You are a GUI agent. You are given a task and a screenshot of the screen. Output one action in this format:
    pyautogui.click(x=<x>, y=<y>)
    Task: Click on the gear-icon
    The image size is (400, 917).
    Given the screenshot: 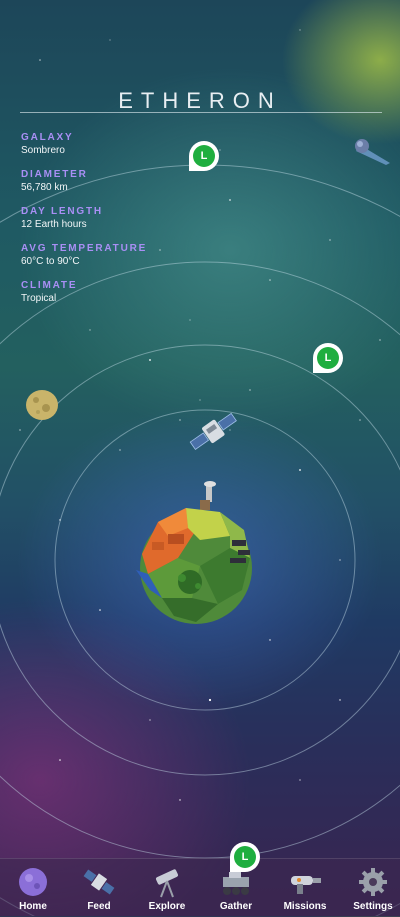 What is the action you would take?
    pyautogui.click(x=373, y=882)
    